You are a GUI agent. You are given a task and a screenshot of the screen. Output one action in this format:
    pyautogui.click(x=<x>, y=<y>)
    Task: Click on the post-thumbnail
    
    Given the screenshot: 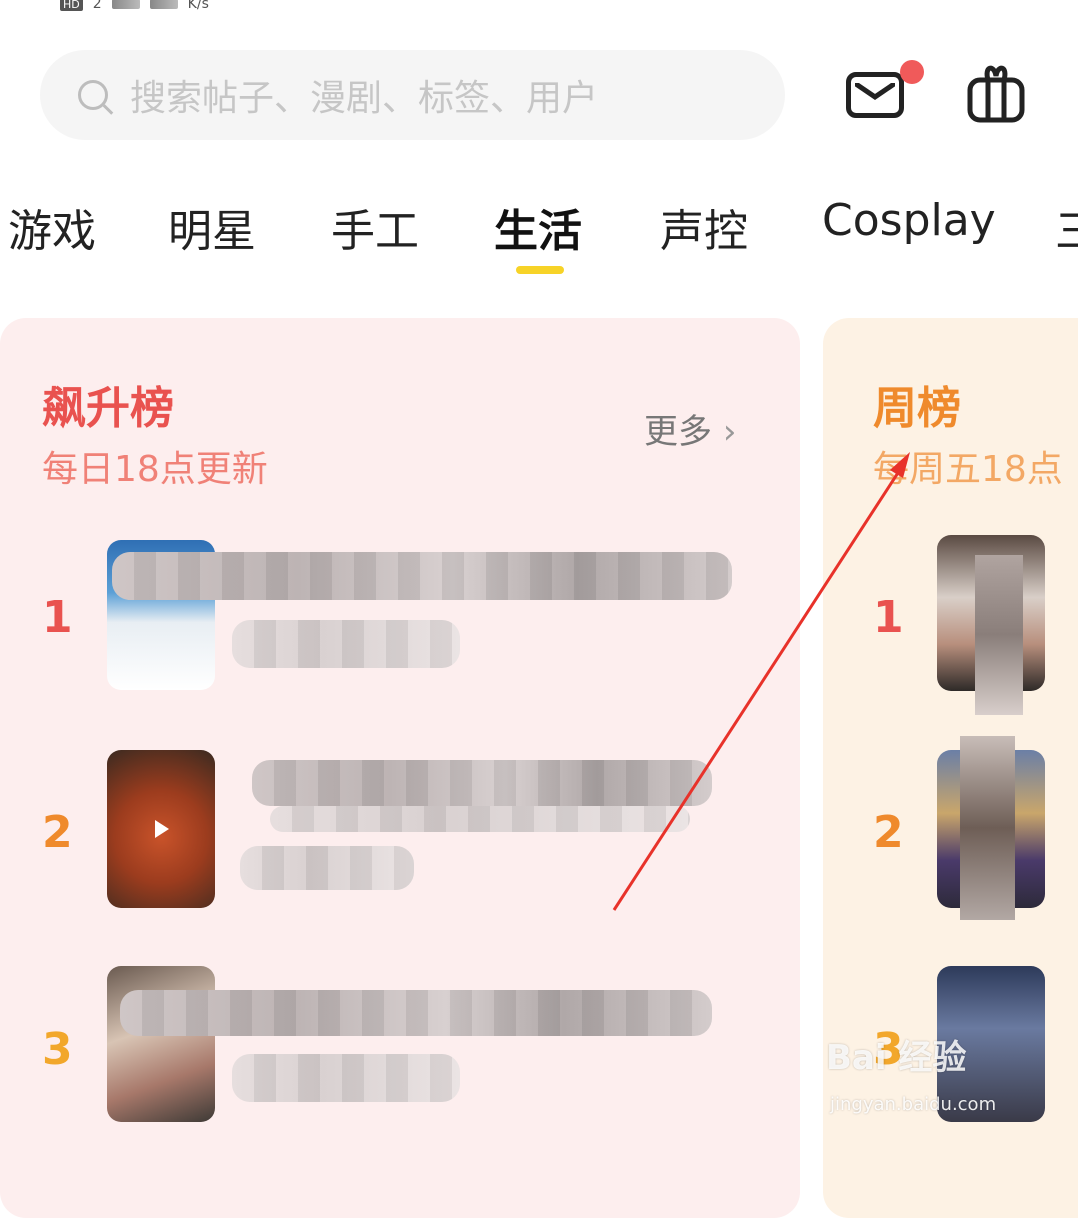 What is the action you would take?
    pyautogui.click(x=161, y=829)
    